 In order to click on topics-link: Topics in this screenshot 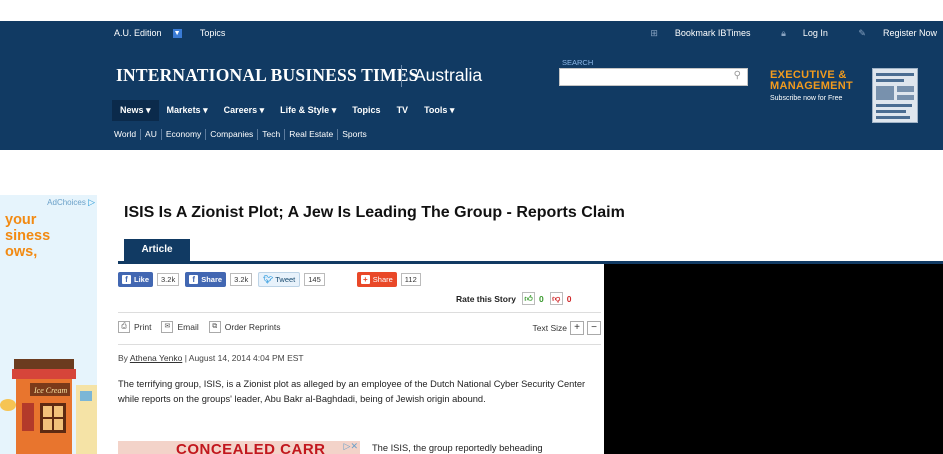, I will do `click(213, 33)`.